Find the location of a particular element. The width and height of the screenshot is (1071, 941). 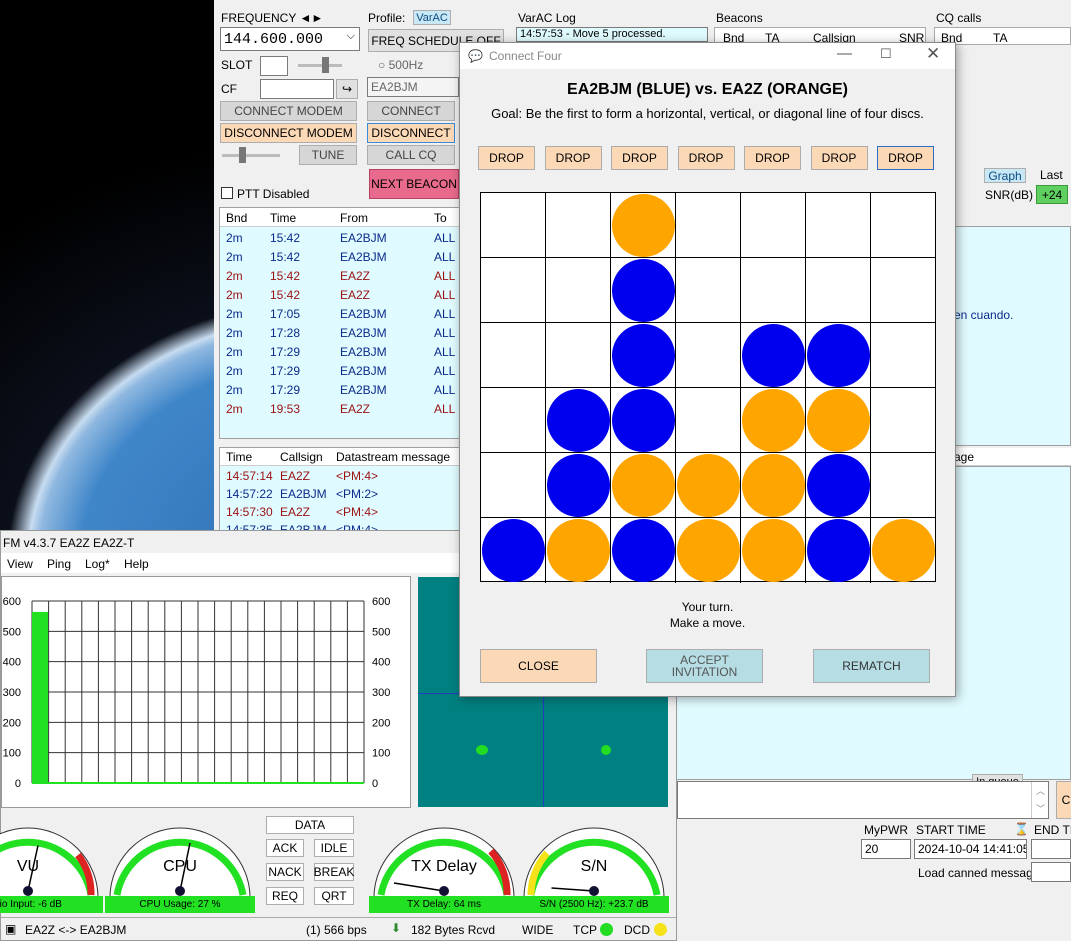

drop-button-col-4: DROP is located at coordinates (706, 158).